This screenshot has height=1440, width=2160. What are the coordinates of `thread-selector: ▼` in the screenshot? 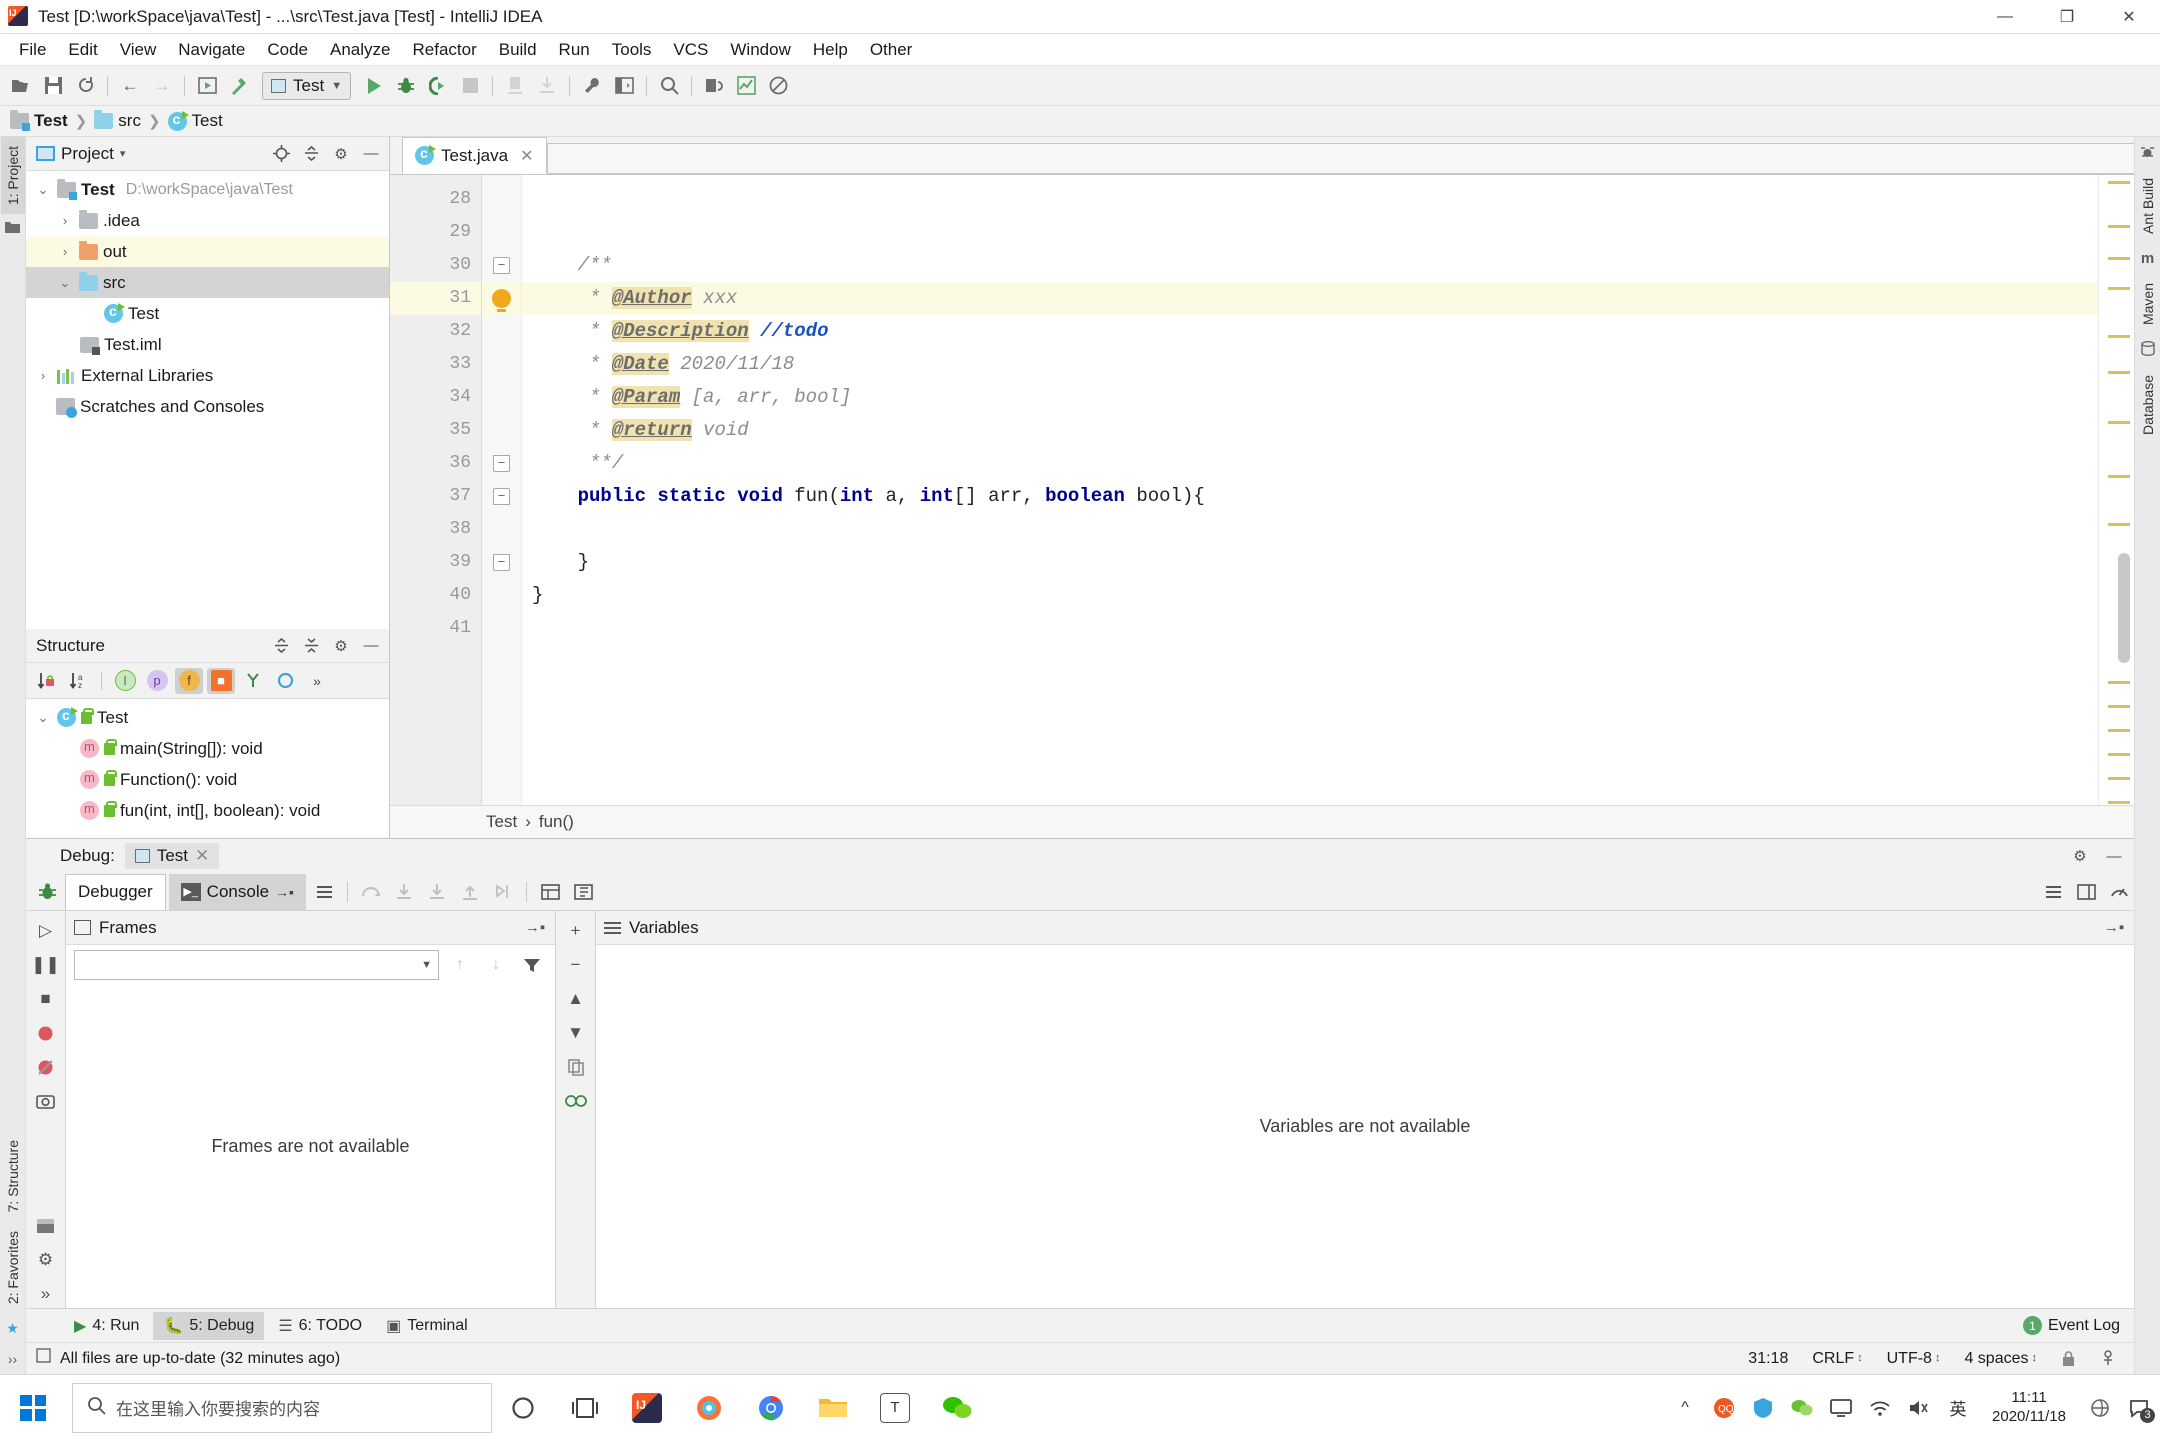 It's located at (256, 965).